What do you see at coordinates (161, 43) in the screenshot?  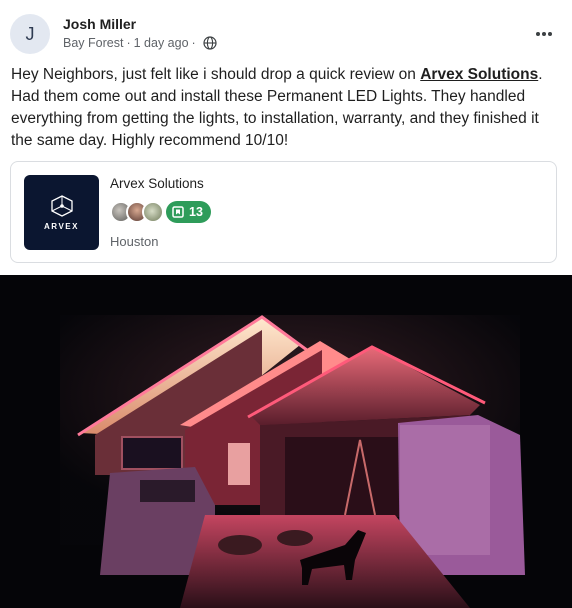 I see `post-time: 1 day ago` at bounding box center [161, 43].